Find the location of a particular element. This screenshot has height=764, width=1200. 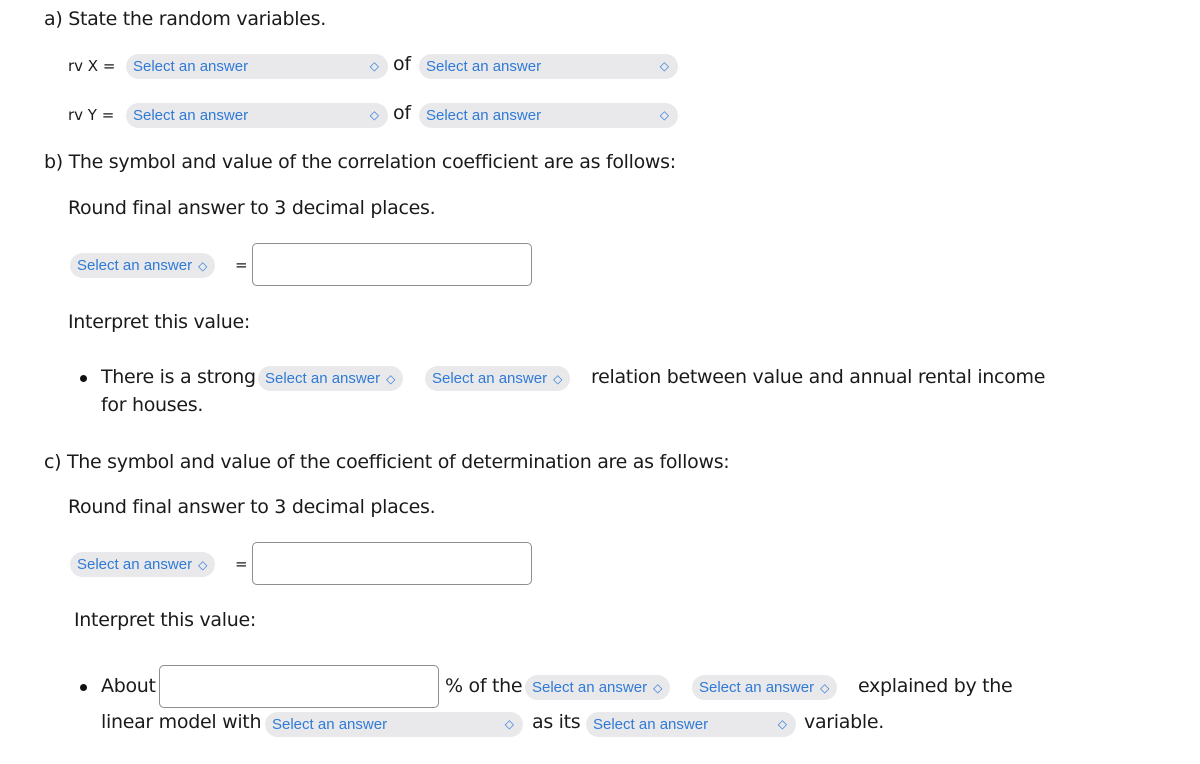

percent-input is located at coordinates (299, 686).